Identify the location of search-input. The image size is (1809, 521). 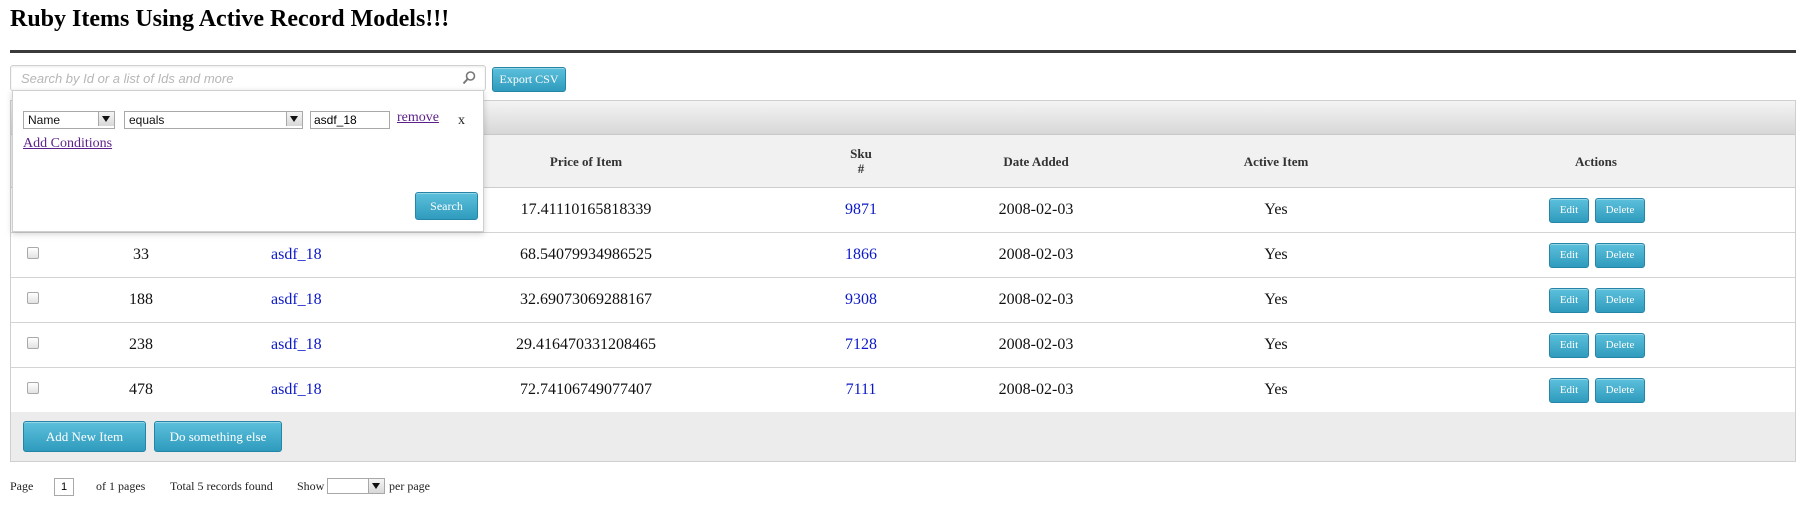
(236, 78).